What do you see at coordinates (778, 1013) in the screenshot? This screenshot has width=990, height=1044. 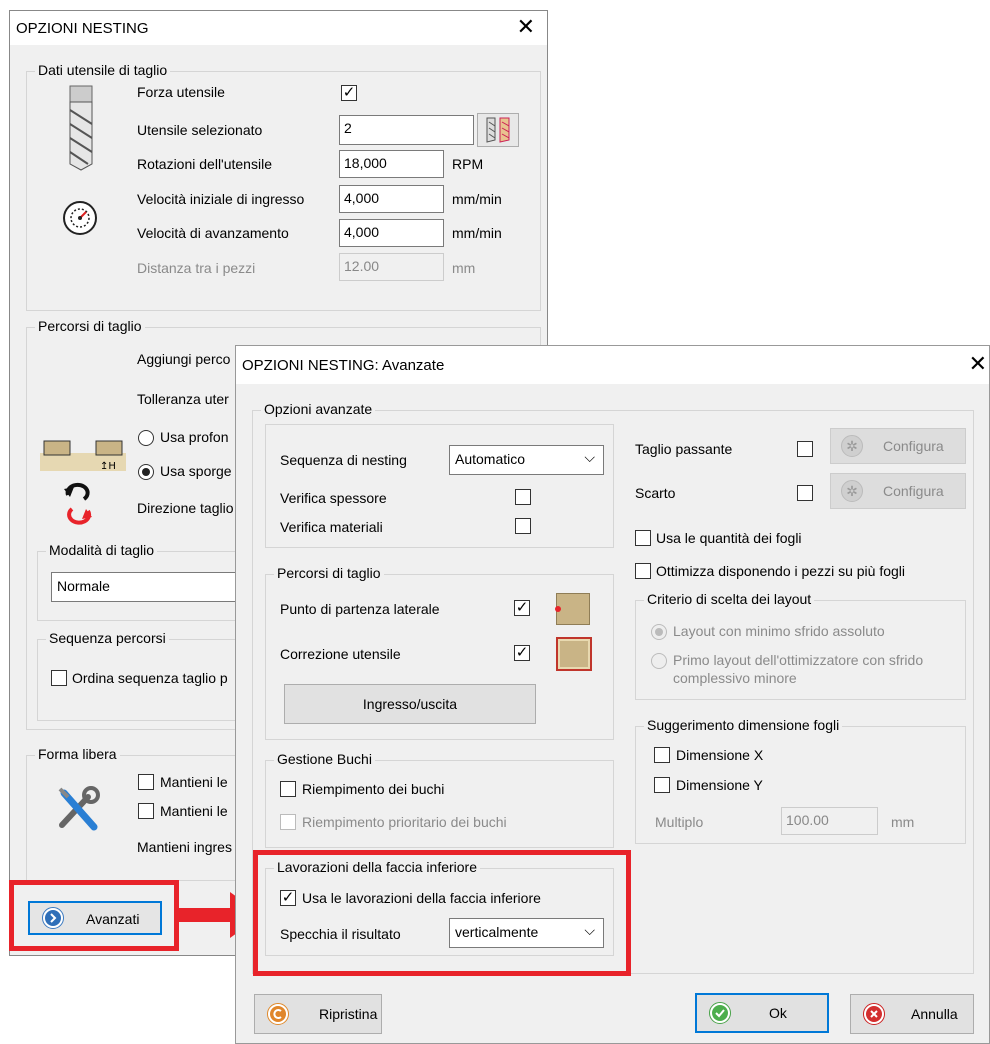 I see `ok-button-label: Ok` at bounding box center [778, 1013].